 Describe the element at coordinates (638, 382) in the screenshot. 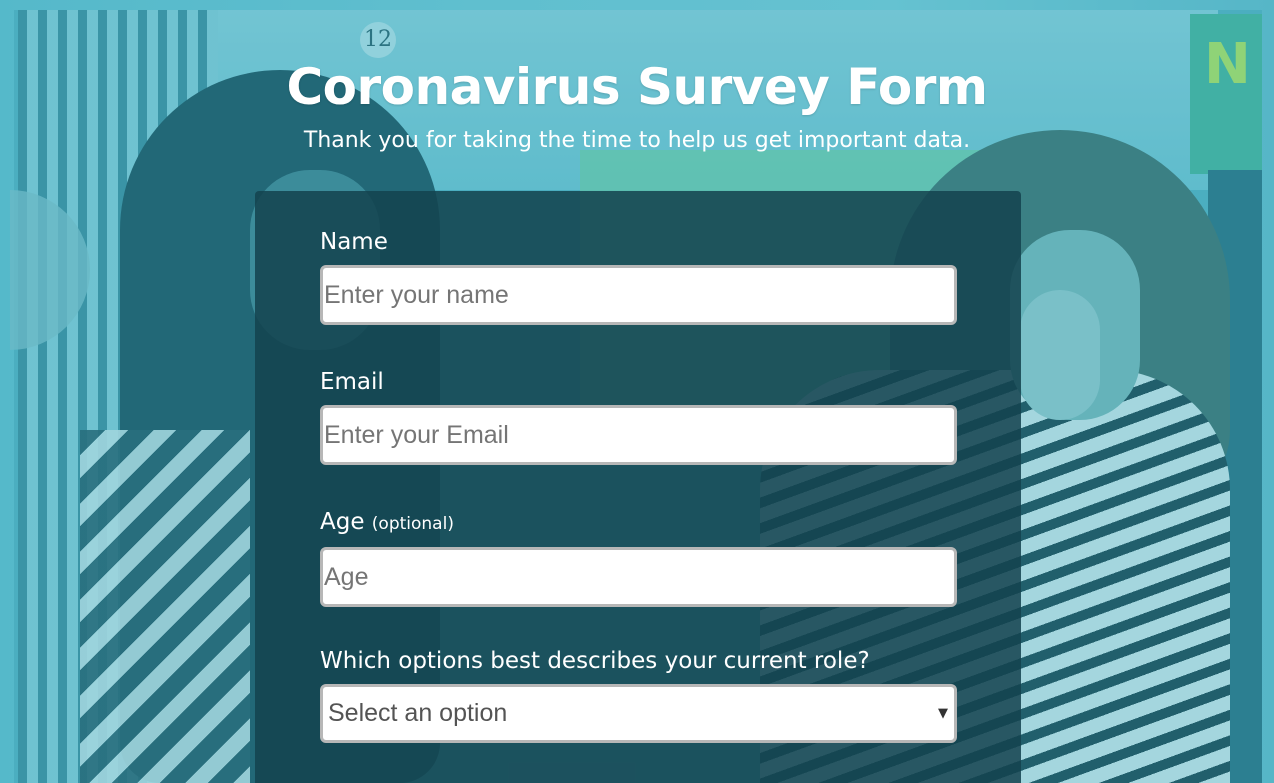

I see `email-label: Email` at that location.